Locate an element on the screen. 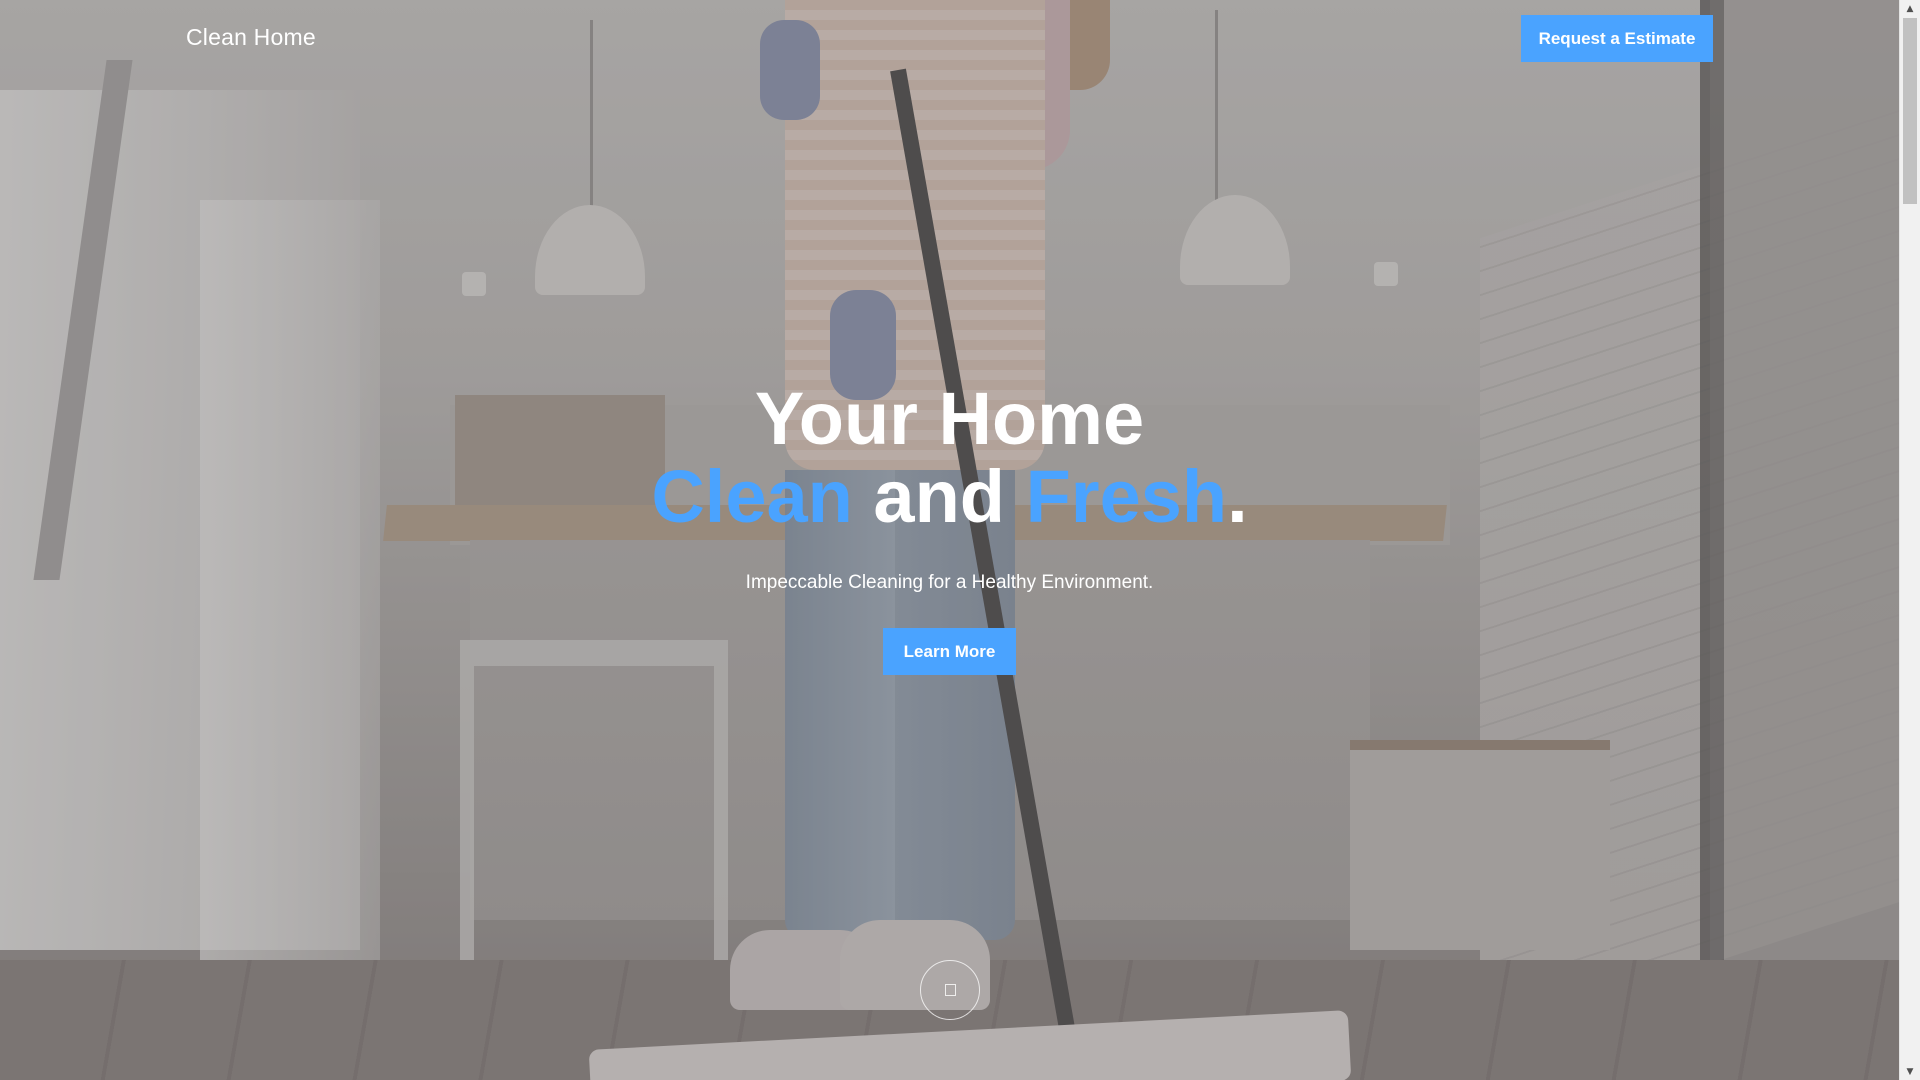 This screenshot has width=1920, height=1080. vertical-scrollbar: ▲ ▼ is located at coordinates (1909, 540).